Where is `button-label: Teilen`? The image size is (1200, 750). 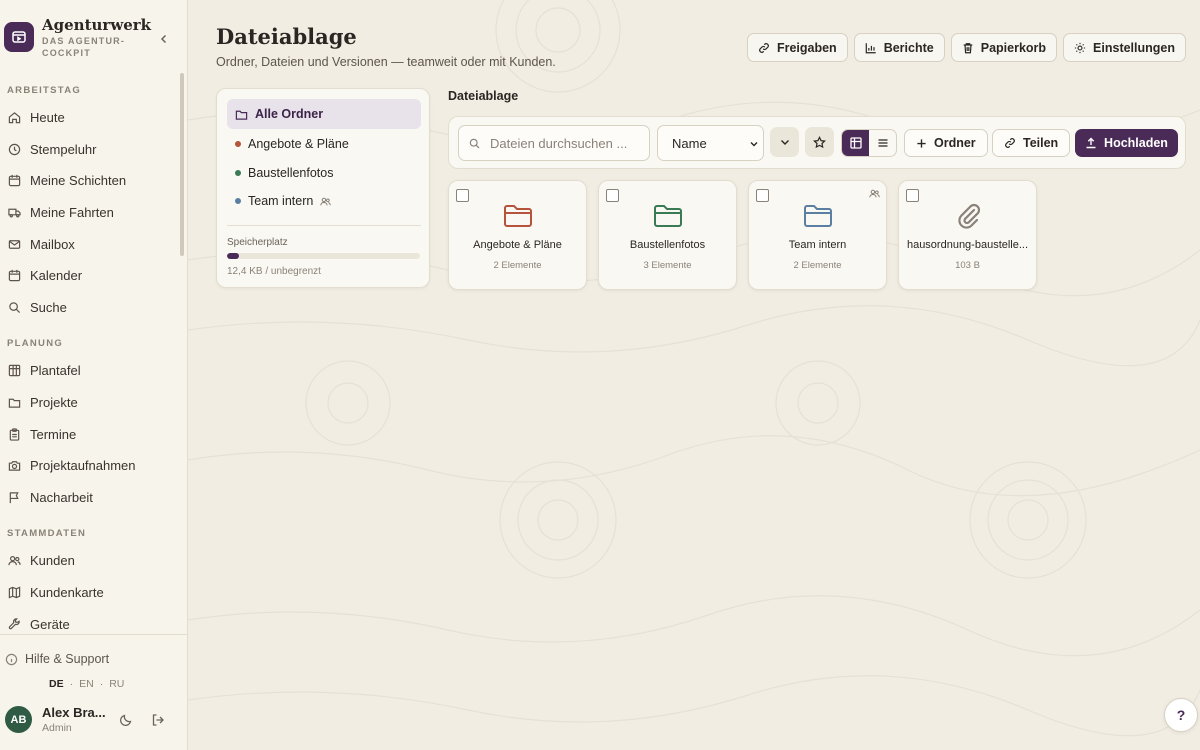
button-label: Teilen is located at coordinates (1041, 143).